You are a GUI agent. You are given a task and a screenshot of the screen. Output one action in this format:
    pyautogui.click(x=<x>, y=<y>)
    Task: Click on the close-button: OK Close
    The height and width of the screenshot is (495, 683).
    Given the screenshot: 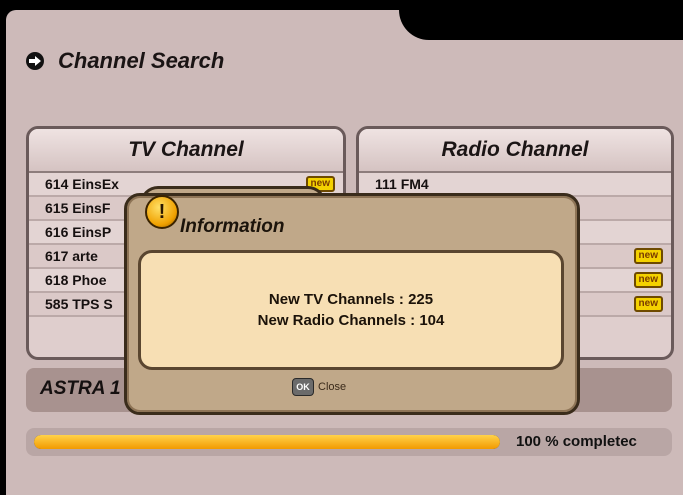 What is the action you would take?
    pyautogui.click(x=319, y=387)
    